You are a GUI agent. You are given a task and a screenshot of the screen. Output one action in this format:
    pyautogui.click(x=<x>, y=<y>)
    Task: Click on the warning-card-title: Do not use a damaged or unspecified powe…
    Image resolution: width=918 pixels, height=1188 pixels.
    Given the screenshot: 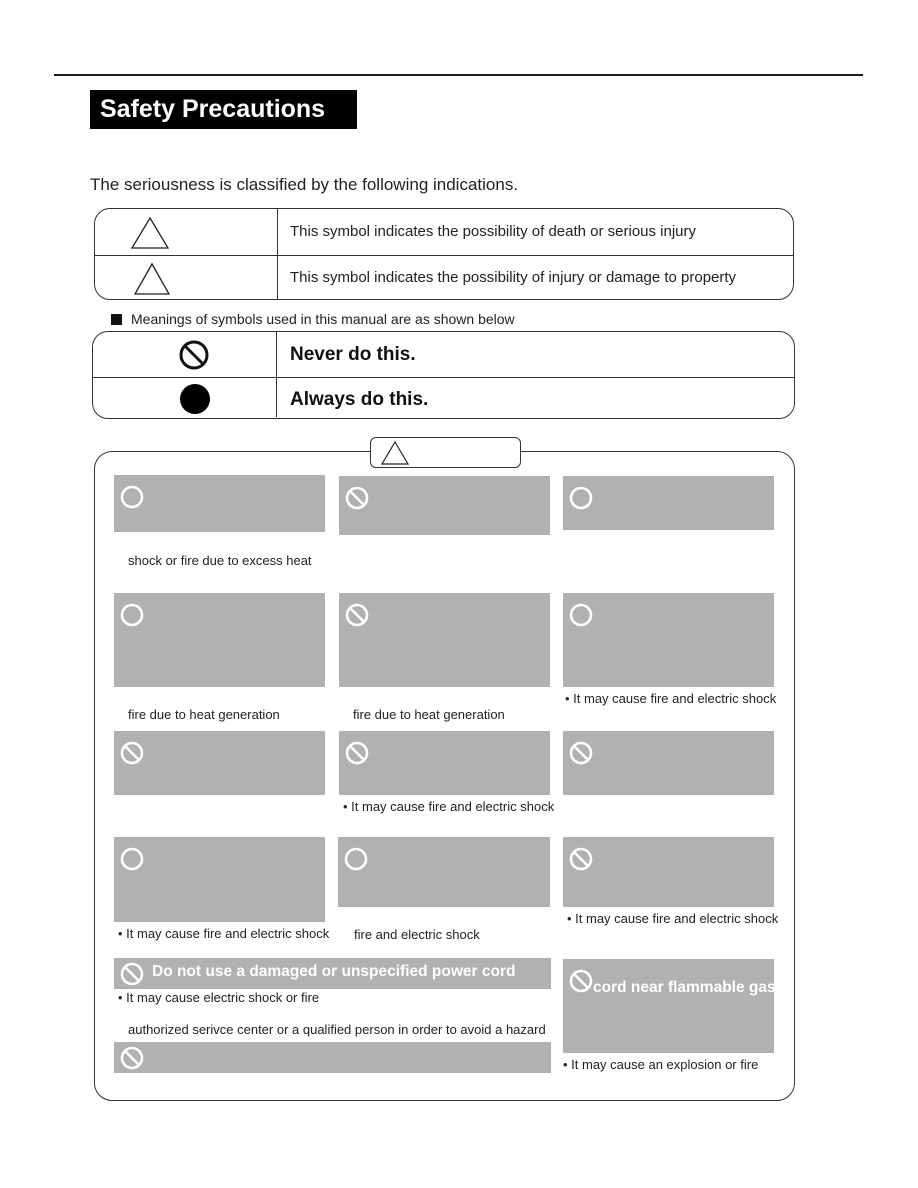 What is the action you would take?
    pyautogui.click(x=334, y=971)
    